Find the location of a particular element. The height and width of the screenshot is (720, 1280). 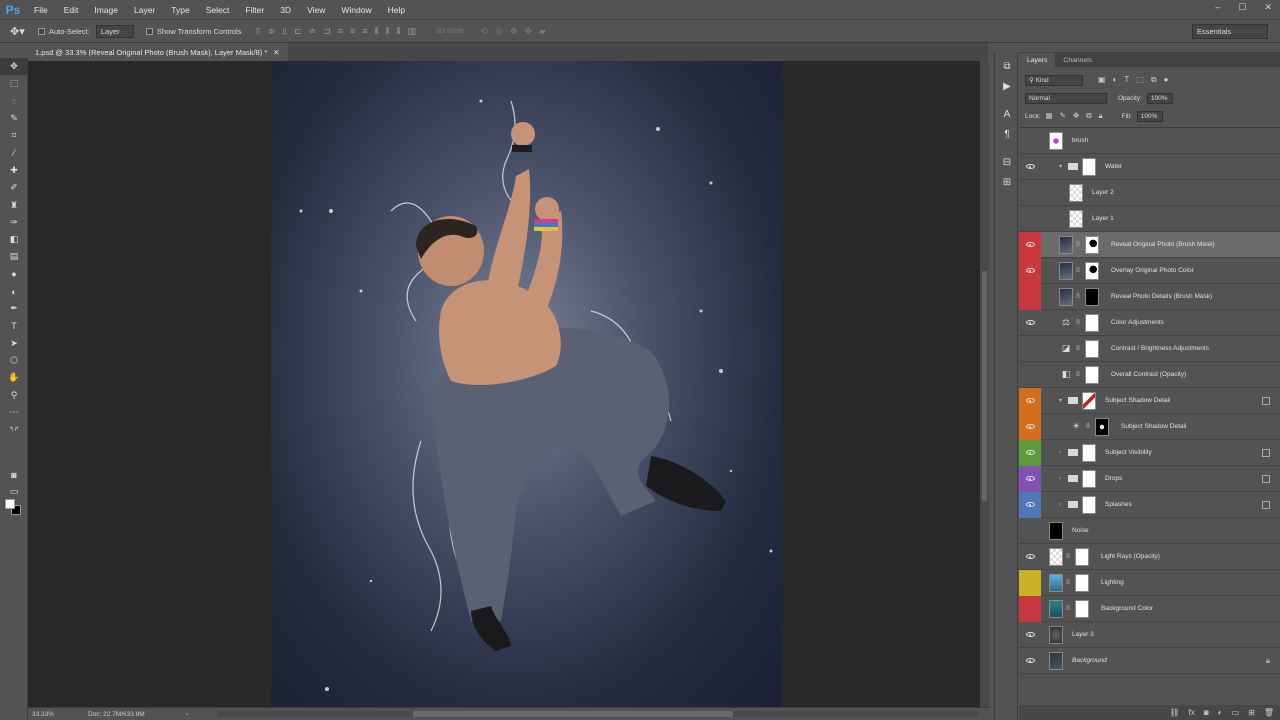

distribute-right-icon: ⦀ is located at coordinates (399, 31).